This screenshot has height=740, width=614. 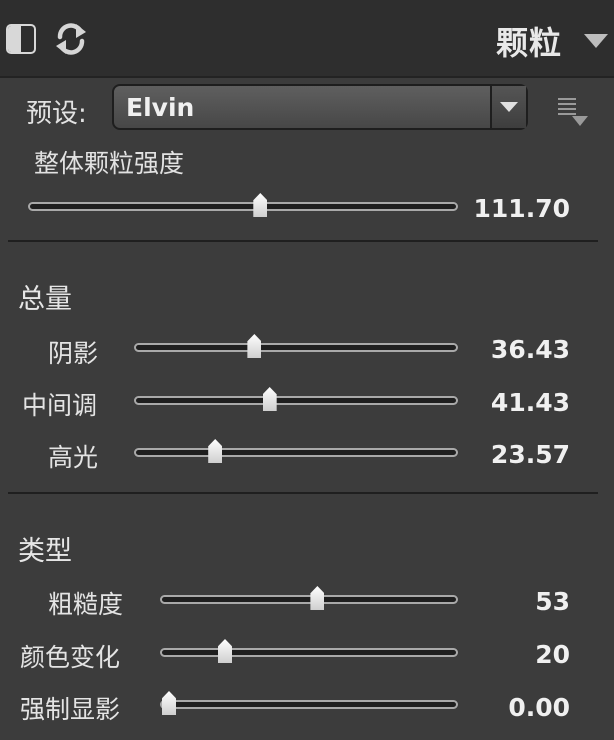 I want to click on master-grain-label: 整体颗粒强度, so click(x=109, y=163).